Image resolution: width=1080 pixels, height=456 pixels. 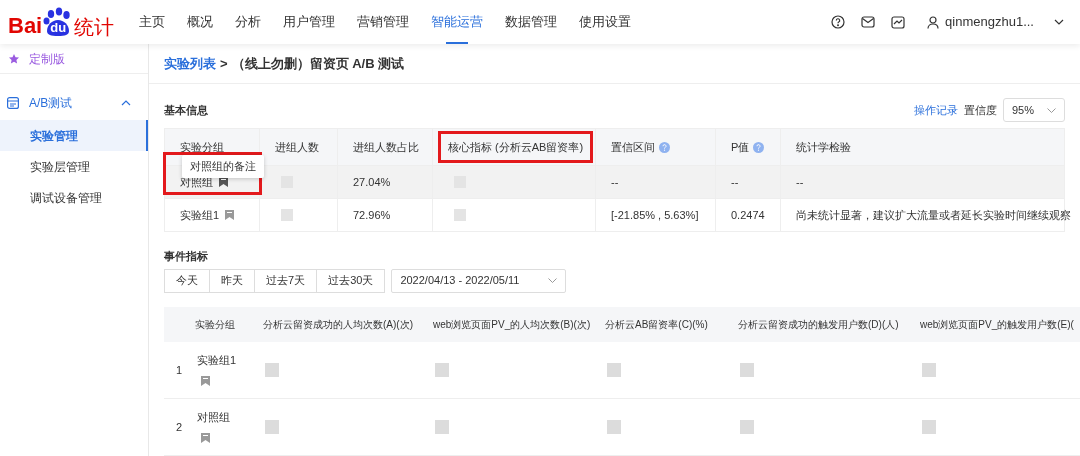 I want to click on range-button: 昨天, so click(x=232, y=280).